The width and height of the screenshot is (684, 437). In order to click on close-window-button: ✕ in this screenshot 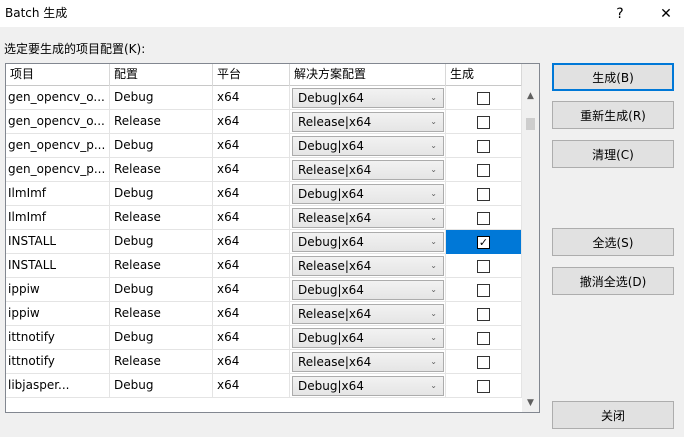, I will do `click(665, 13)`.